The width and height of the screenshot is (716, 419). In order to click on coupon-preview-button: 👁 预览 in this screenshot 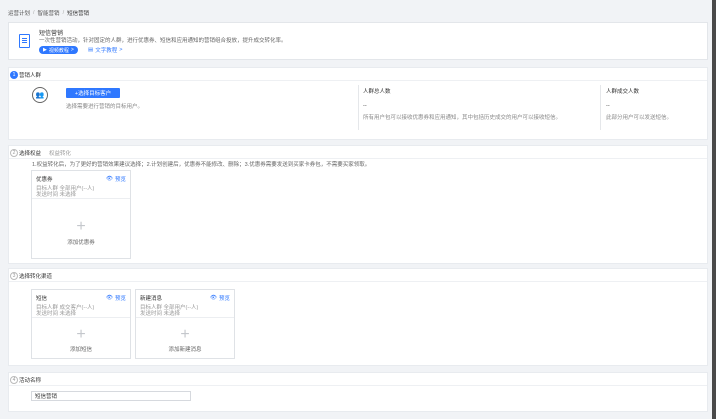, I will do `click(116, 179)`.